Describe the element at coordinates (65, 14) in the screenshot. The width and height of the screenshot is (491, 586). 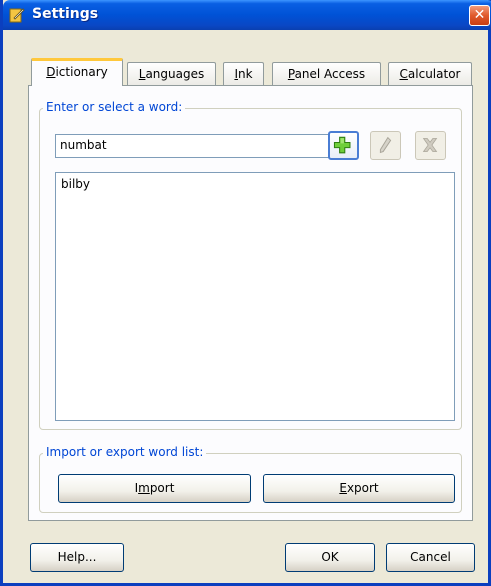
I see `window-title: Settings` at that location.